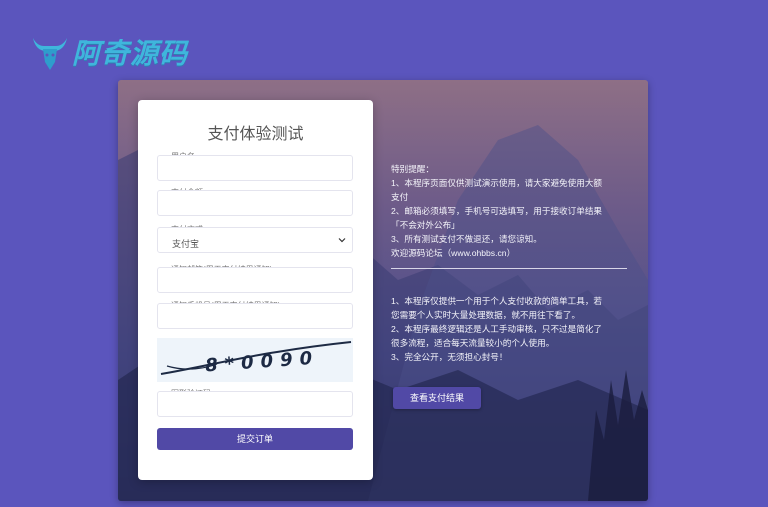  What do you see at coordinates (262, 362) in the screenshot?
I see `captcha-text: 8*0090` at bounding box center [262, 362].